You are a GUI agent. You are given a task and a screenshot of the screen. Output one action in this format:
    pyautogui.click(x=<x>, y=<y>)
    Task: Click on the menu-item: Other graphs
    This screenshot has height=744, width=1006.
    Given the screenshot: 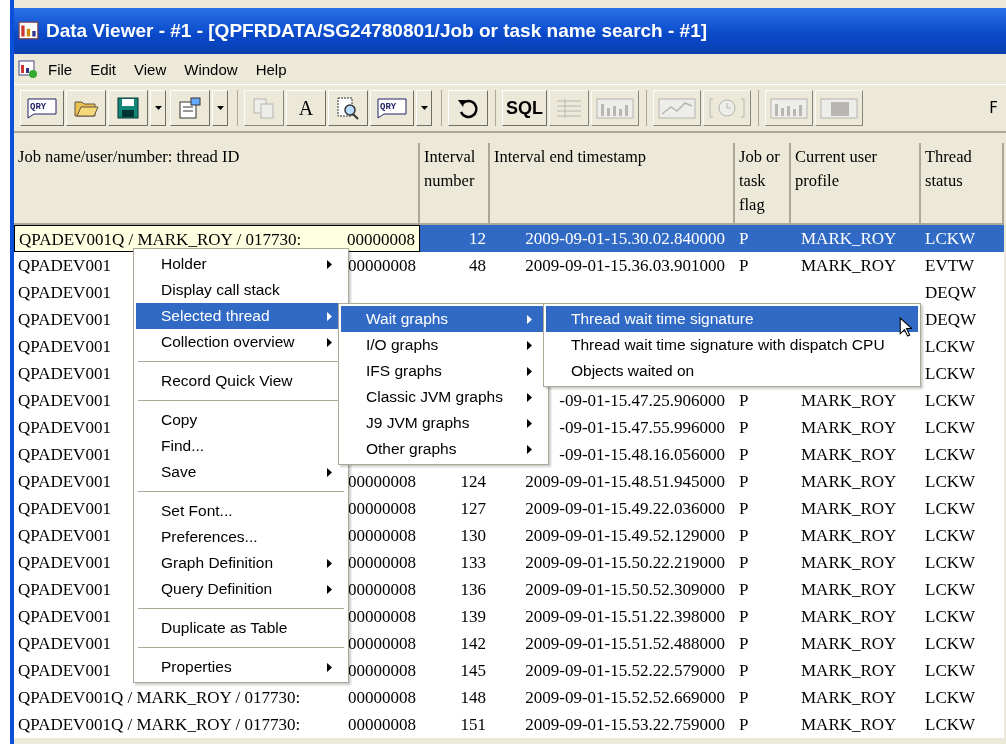 What is the action you would take?
    pyautogui.click(x=443, y=449)
    